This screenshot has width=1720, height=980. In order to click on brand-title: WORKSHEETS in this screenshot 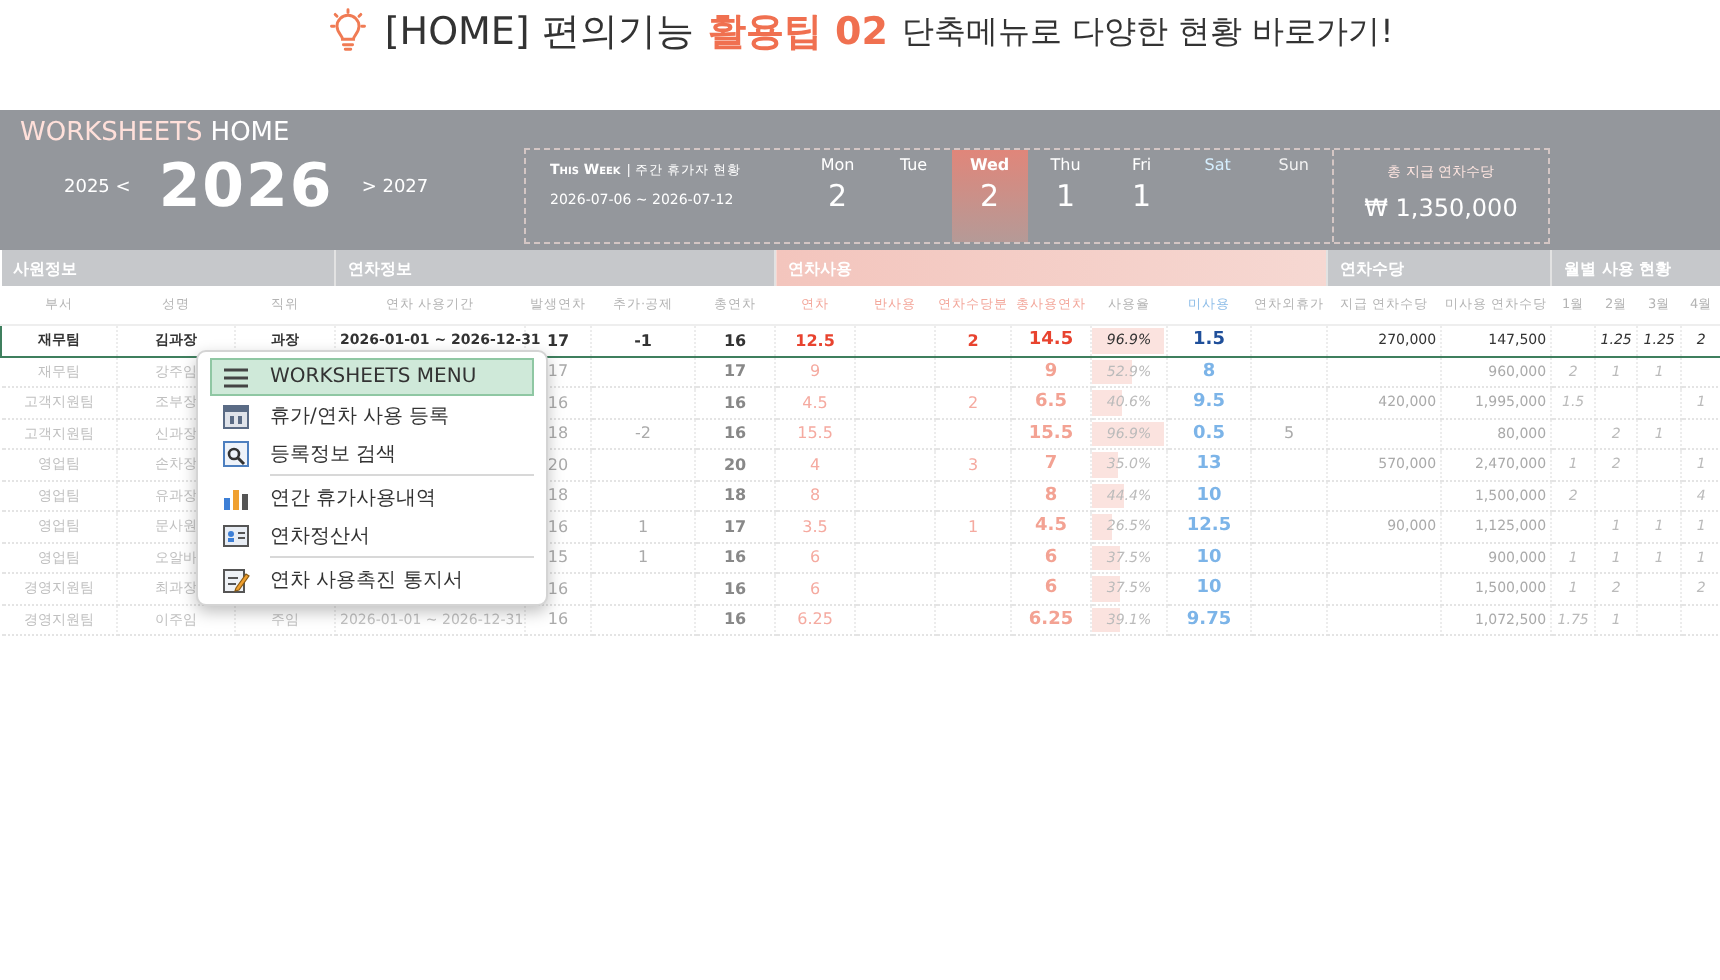, I will do `click(111, 133)`.